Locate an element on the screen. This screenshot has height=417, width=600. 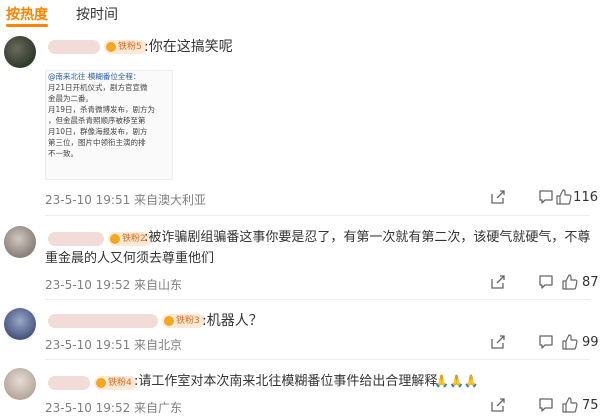
attachment-line: 不一致。 is located at coordinates (63, 153).